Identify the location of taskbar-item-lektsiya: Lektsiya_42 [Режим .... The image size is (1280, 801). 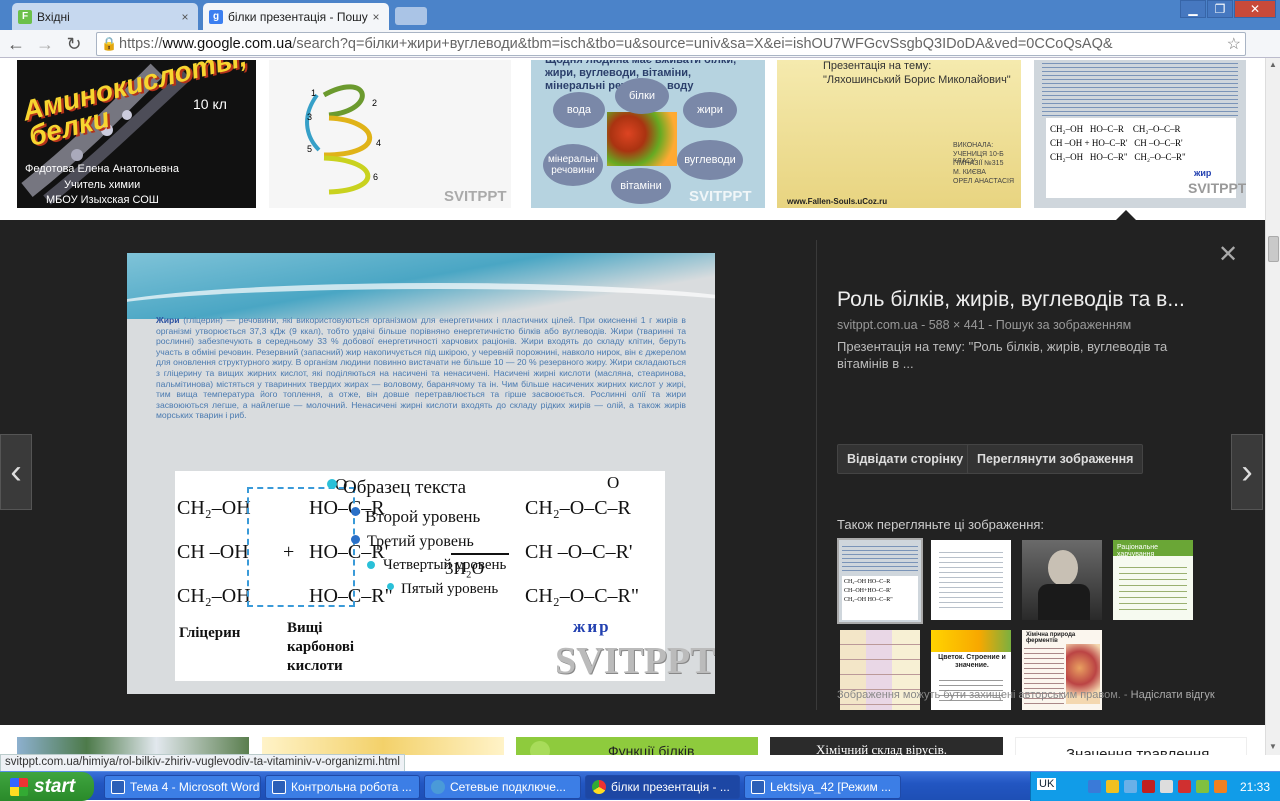
(822, 787).